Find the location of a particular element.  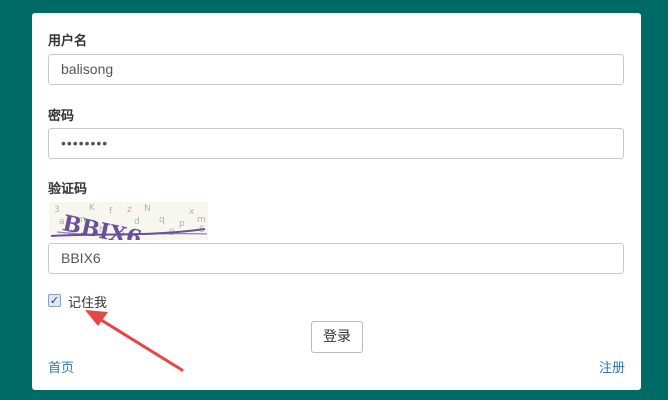

svg-text: p is located at coordinates (182, 224).